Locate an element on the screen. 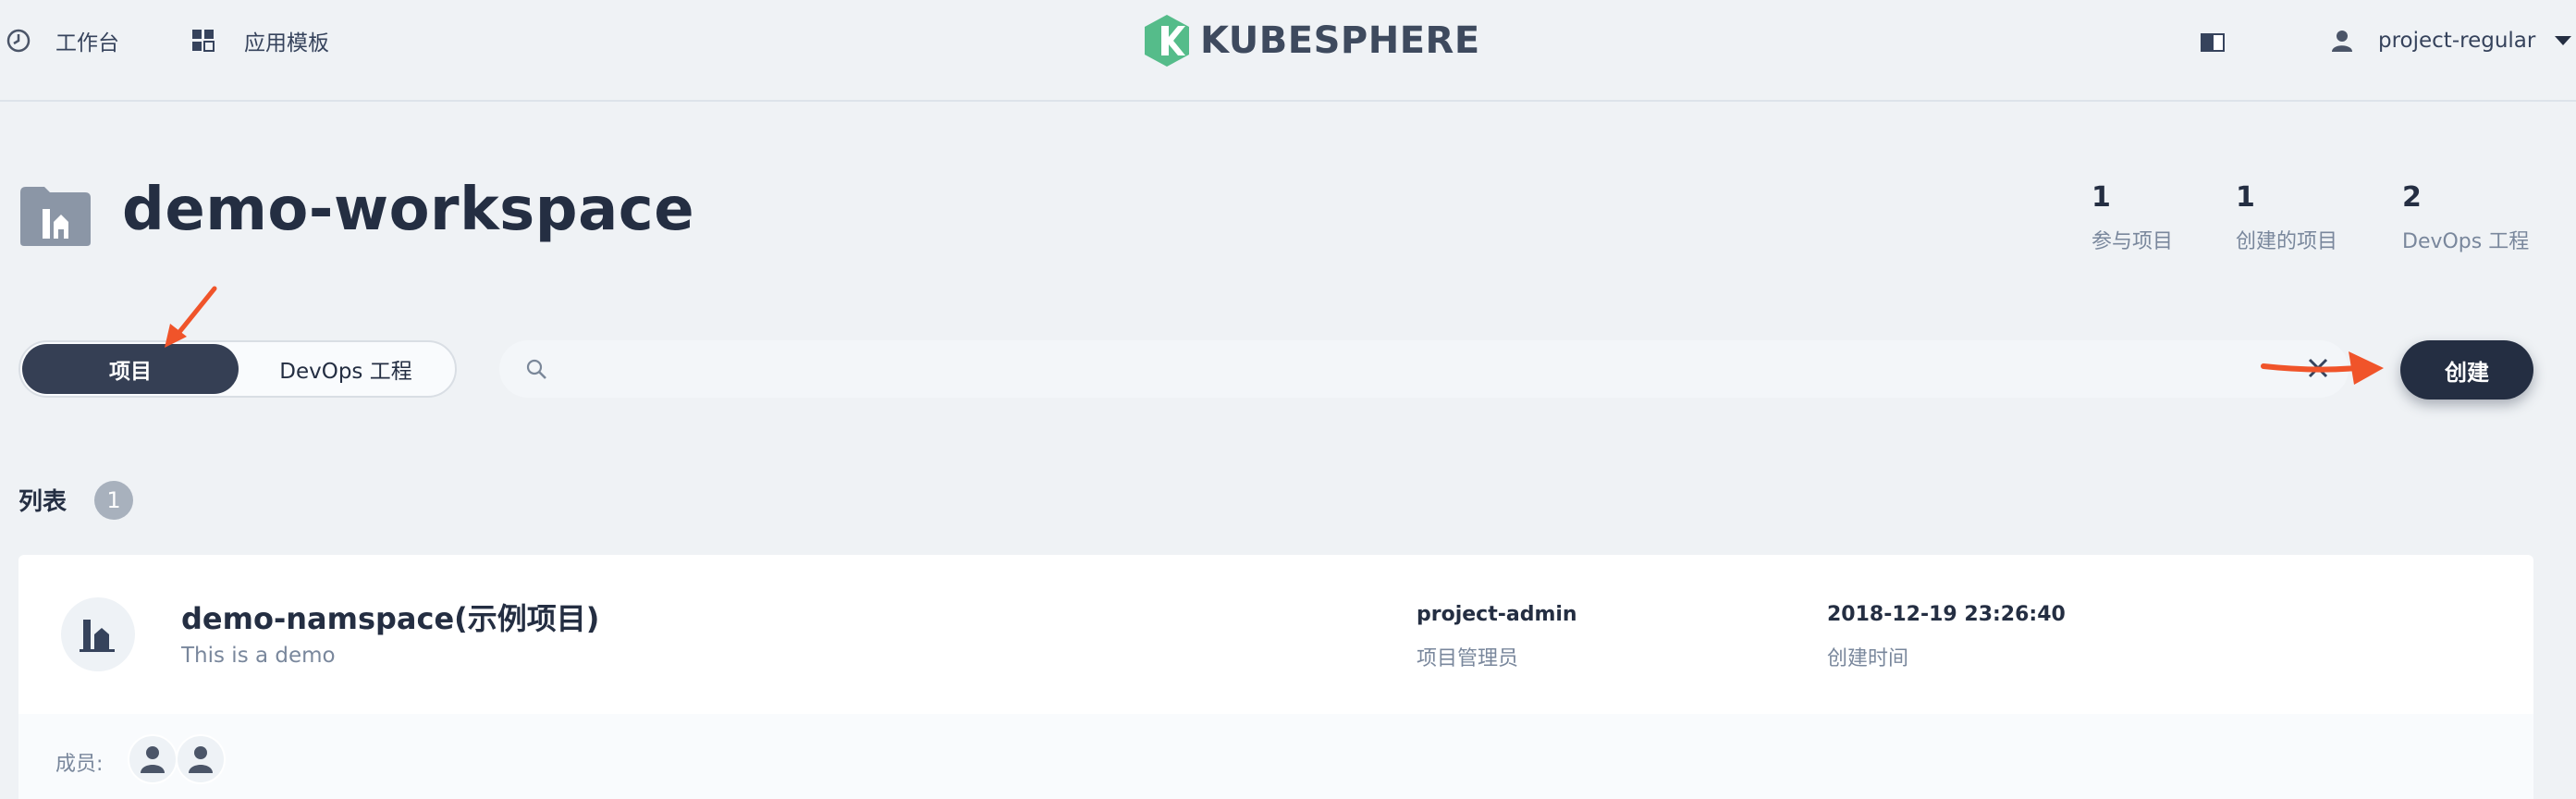 The image size is (2576, 799). docs-icon is located at coordinates (2212, 42).